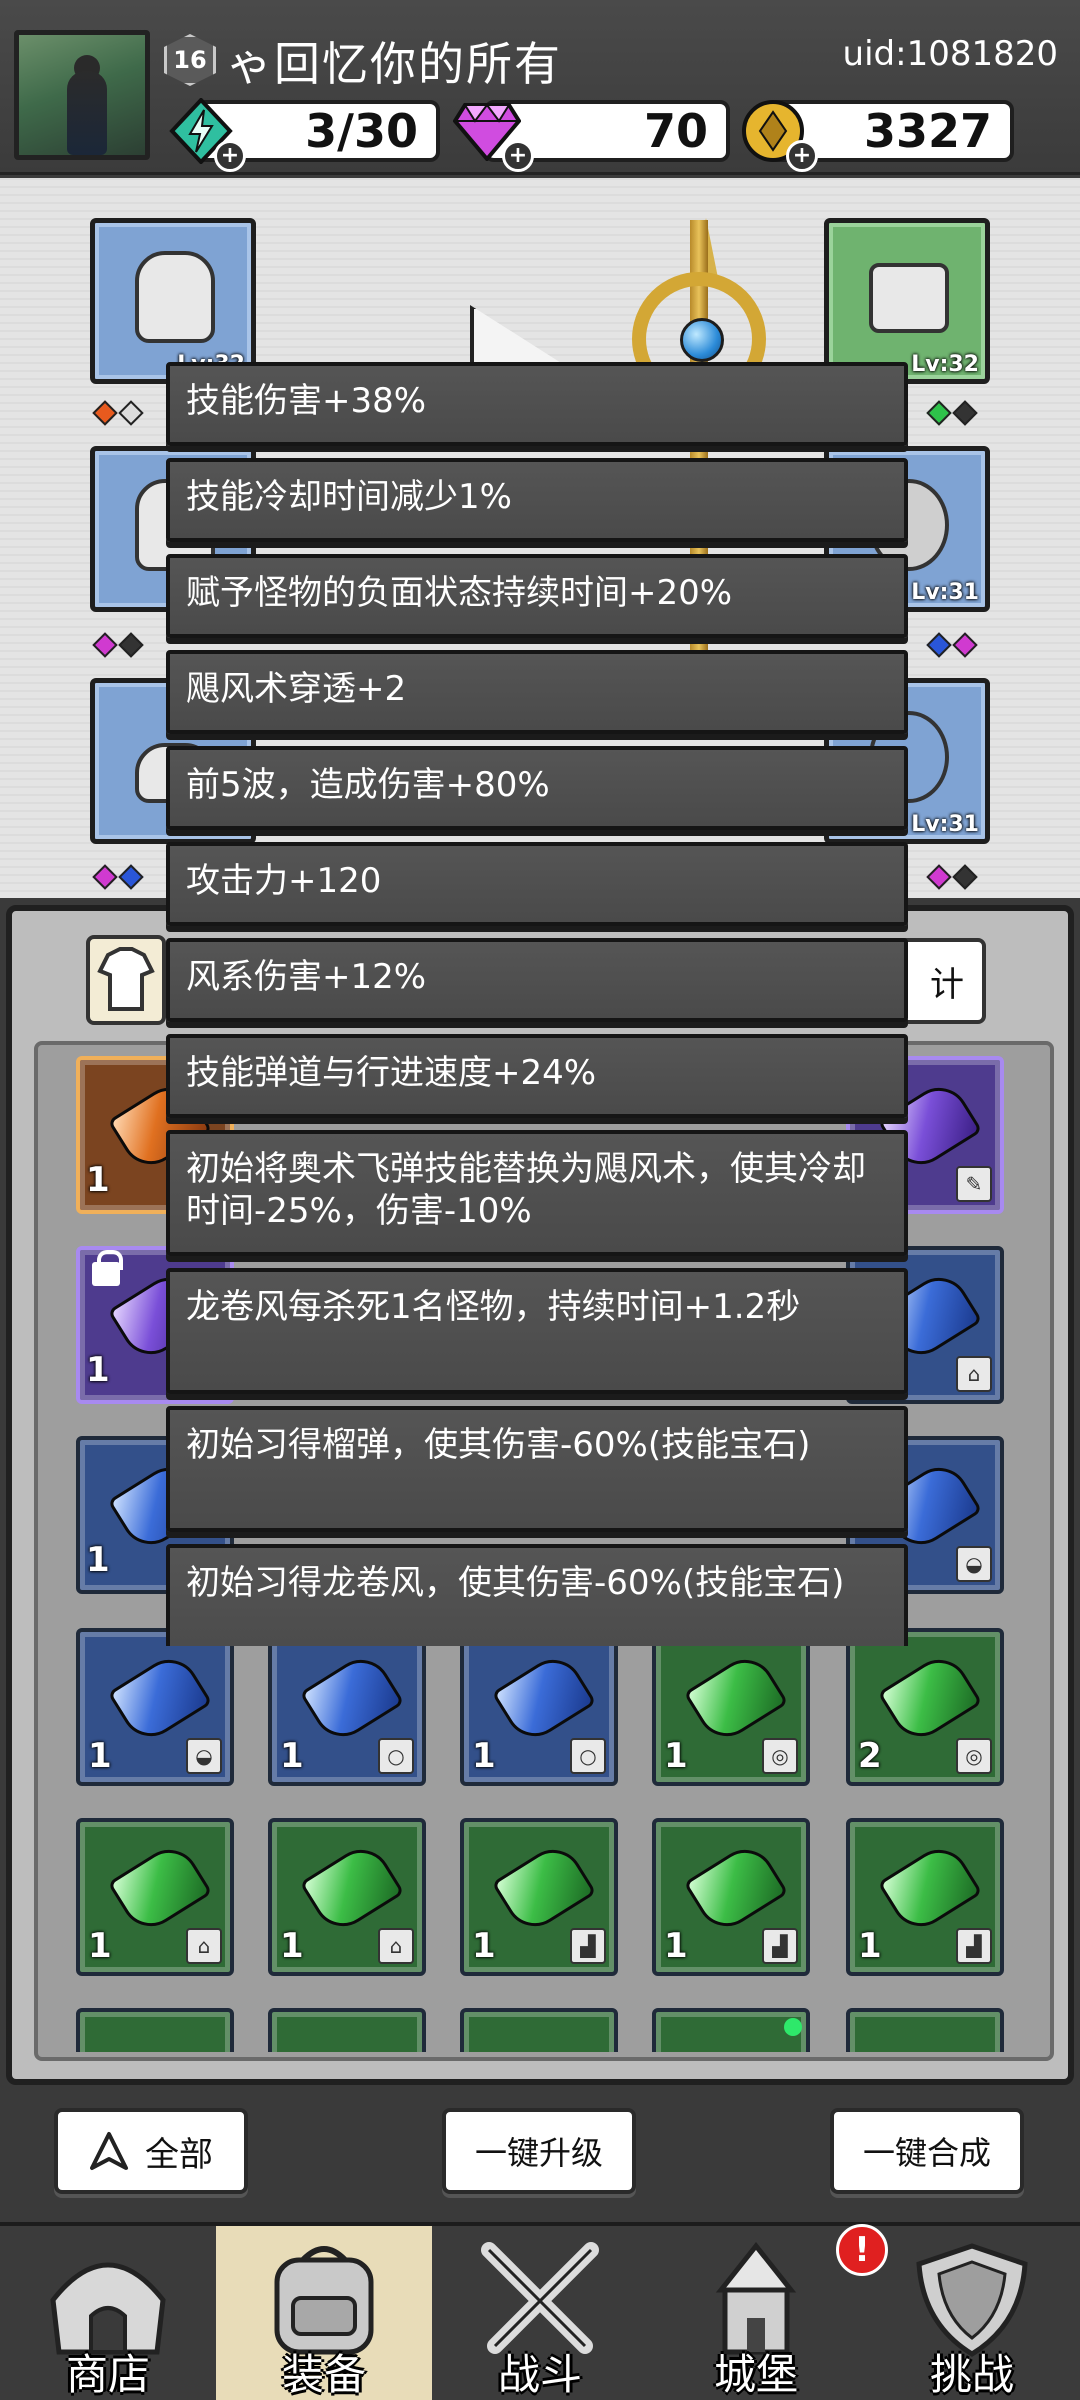 The image size is (1080, 2400). I want to click on merge-all-button: 一键合成, so click(927, 2151).